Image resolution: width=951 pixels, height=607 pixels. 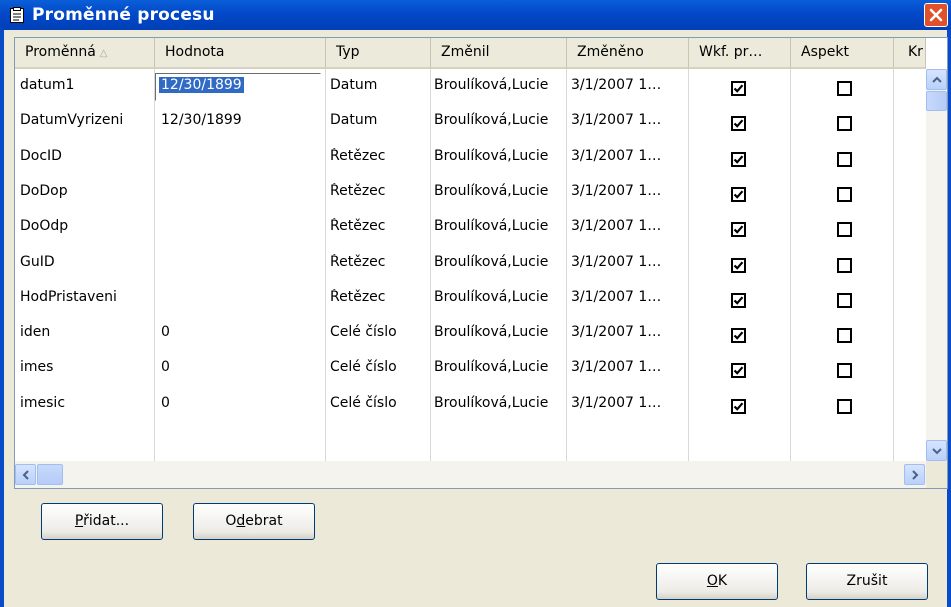 What do you see at coordinates (44, 191) in the screenshot?
I see `cell-variable-name: DoDop` at bounding box center [44, 191].